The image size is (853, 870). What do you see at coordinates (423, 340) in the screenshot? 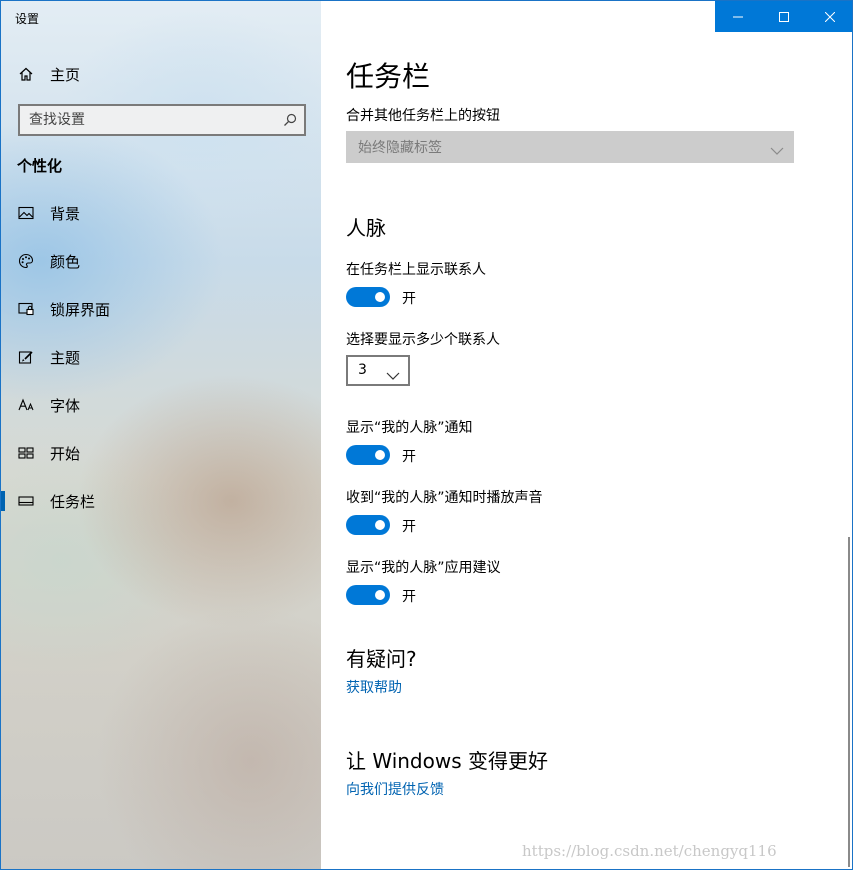
I see `contacts-count-label: 选择要显示多少个联系人` at bounding box center [423, 340].